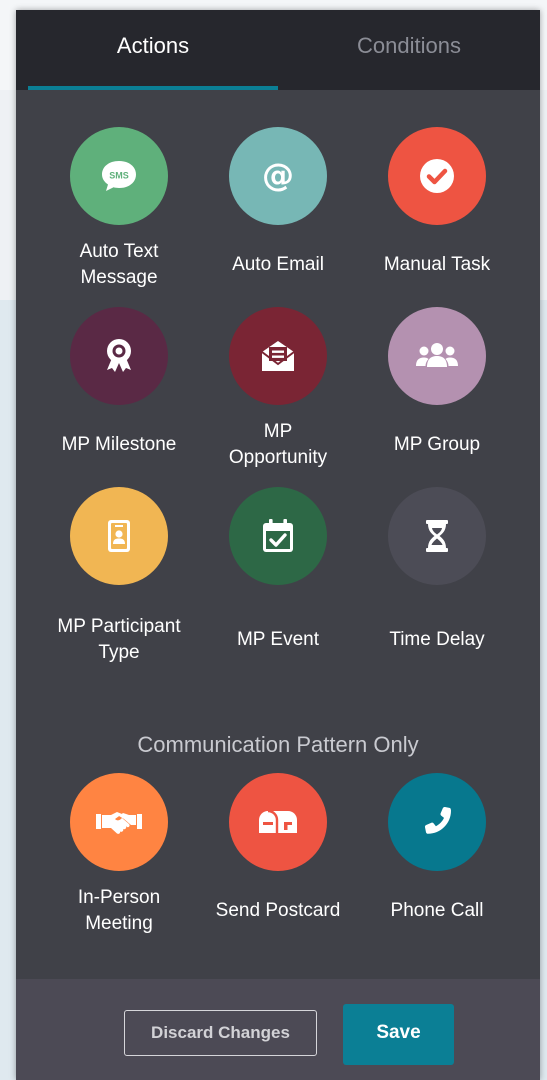 This screenshot has height=1080, width=547. I want to click on section-title-communication-pattern: Communication Pattern Only, so click(278, 744).